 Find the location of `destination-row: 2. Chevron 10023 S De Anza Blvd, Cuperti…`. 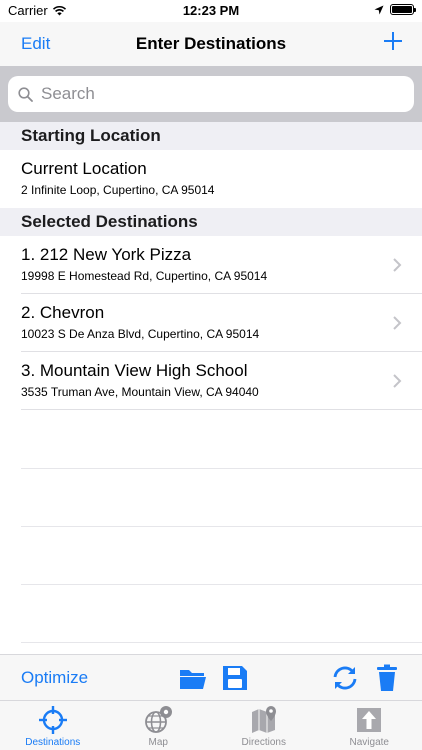

destination-row: 2. Chevron 10023 S De Anza Blvd, Cuperti… is located at coordinates (211, 323).